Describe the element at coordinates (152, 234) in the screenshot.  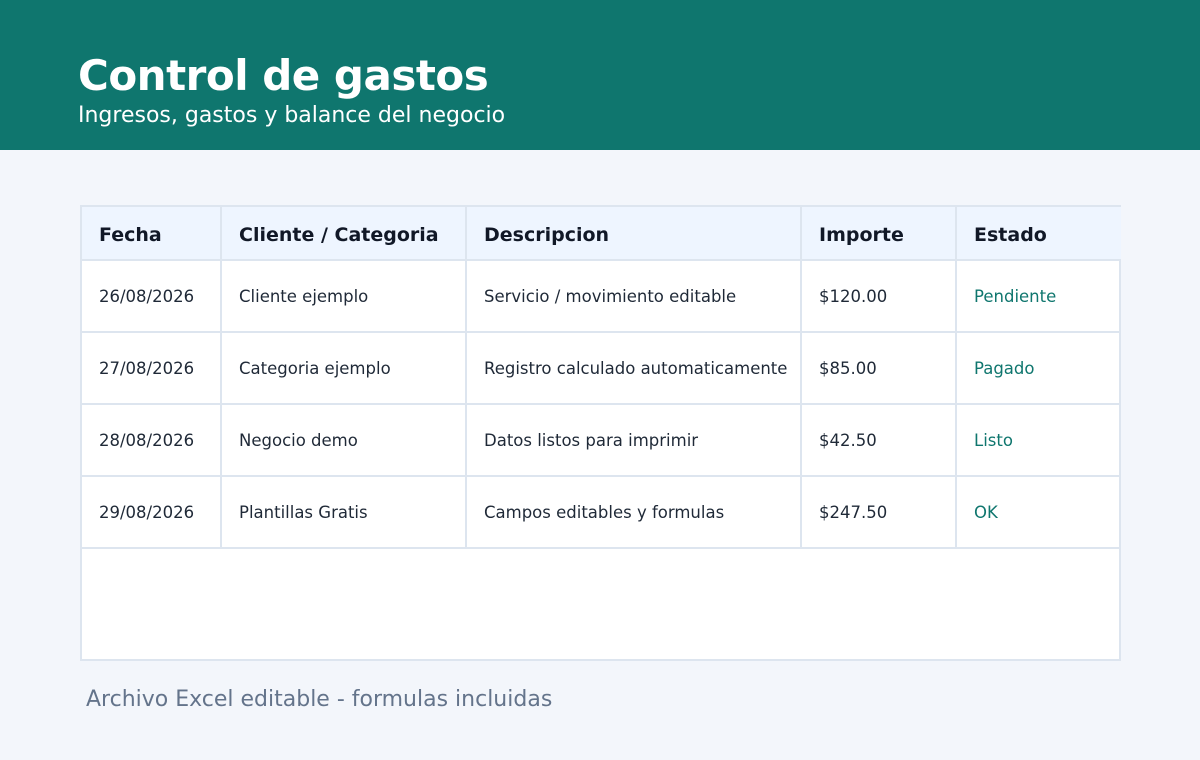
I see `column-header-fecha: Fecha` at that location.